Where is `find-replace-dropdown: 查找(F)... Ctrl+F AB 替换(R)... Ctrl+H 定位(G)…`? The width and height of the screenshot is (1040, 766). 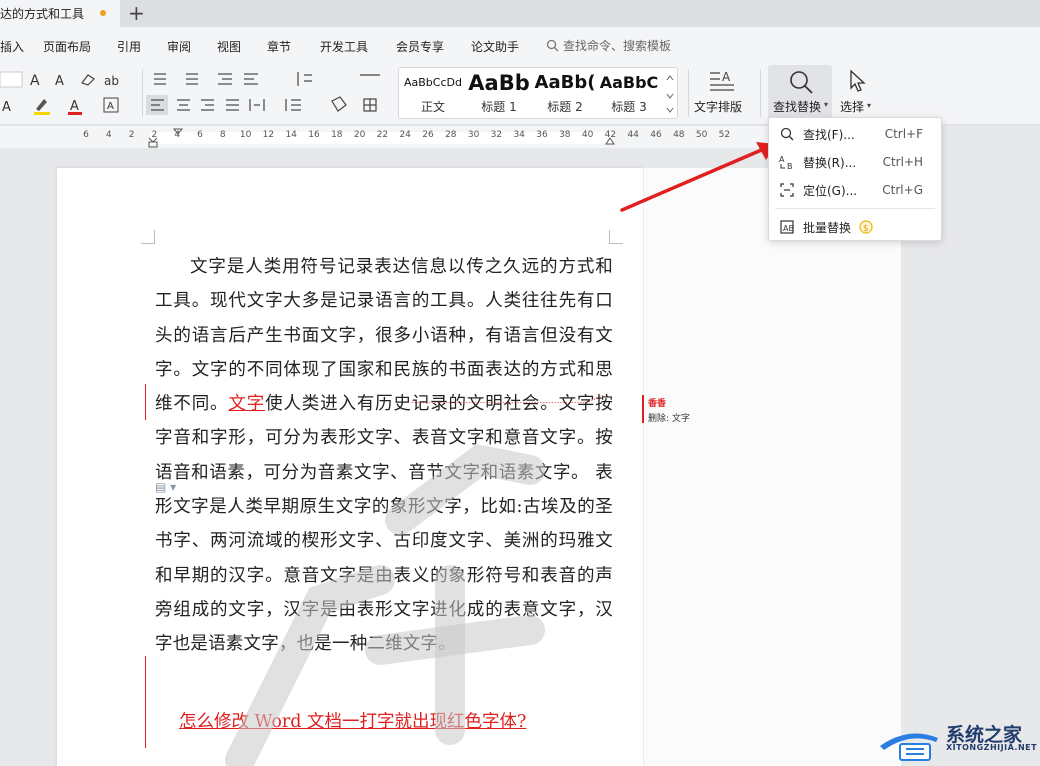
find-replace-dropdown: 查找(F)... Ctrl+F AB 替换(R)... Ctrl+H 定位(G)… is located at coordinates (855, 179).